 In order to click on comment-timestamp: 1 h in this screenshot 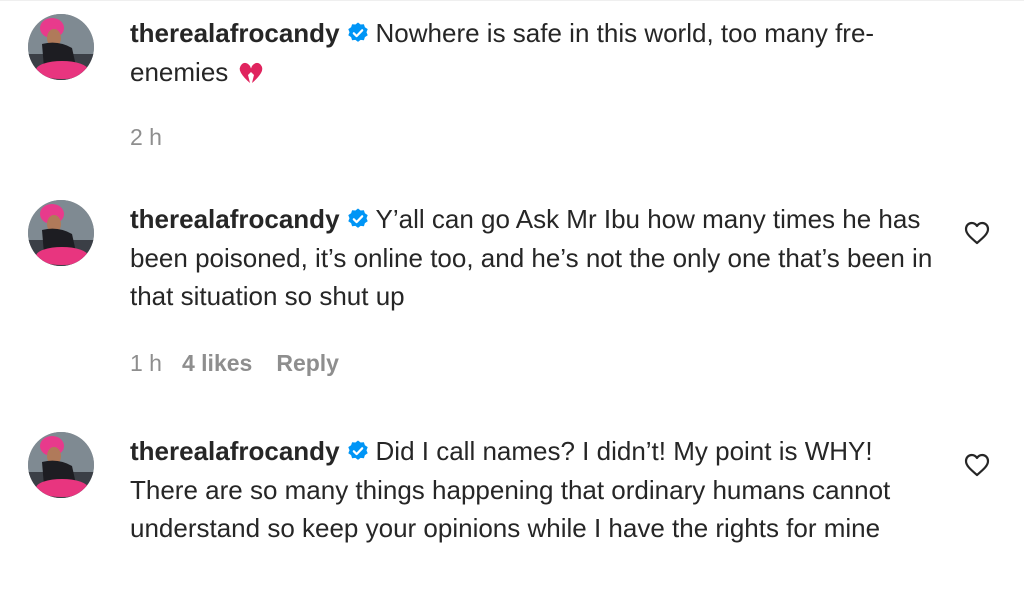, I will do `click(146, 363)`.